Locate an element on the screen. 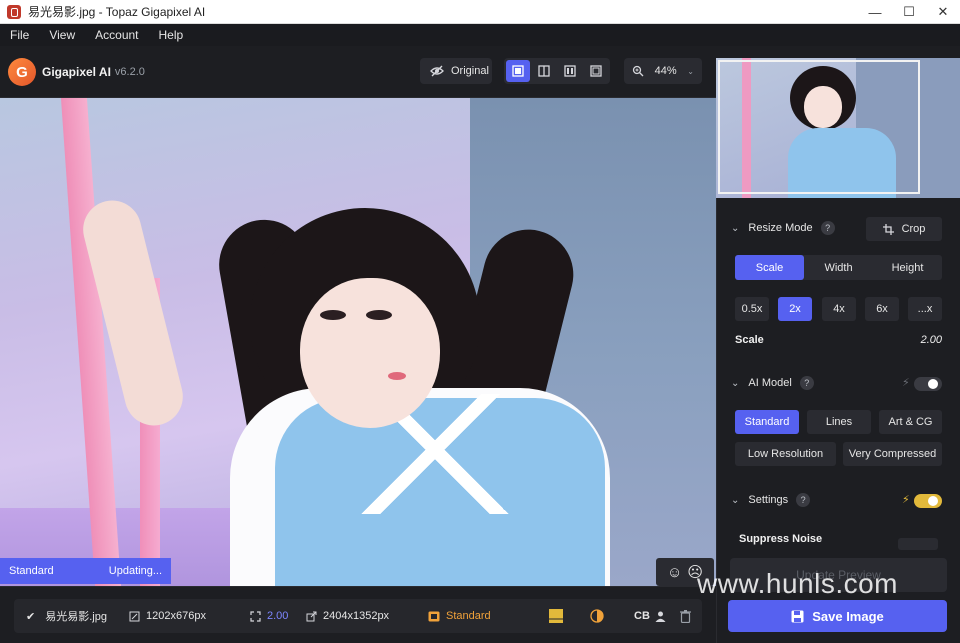  maximize-button: ☐ is located at coordinates (909, 12).